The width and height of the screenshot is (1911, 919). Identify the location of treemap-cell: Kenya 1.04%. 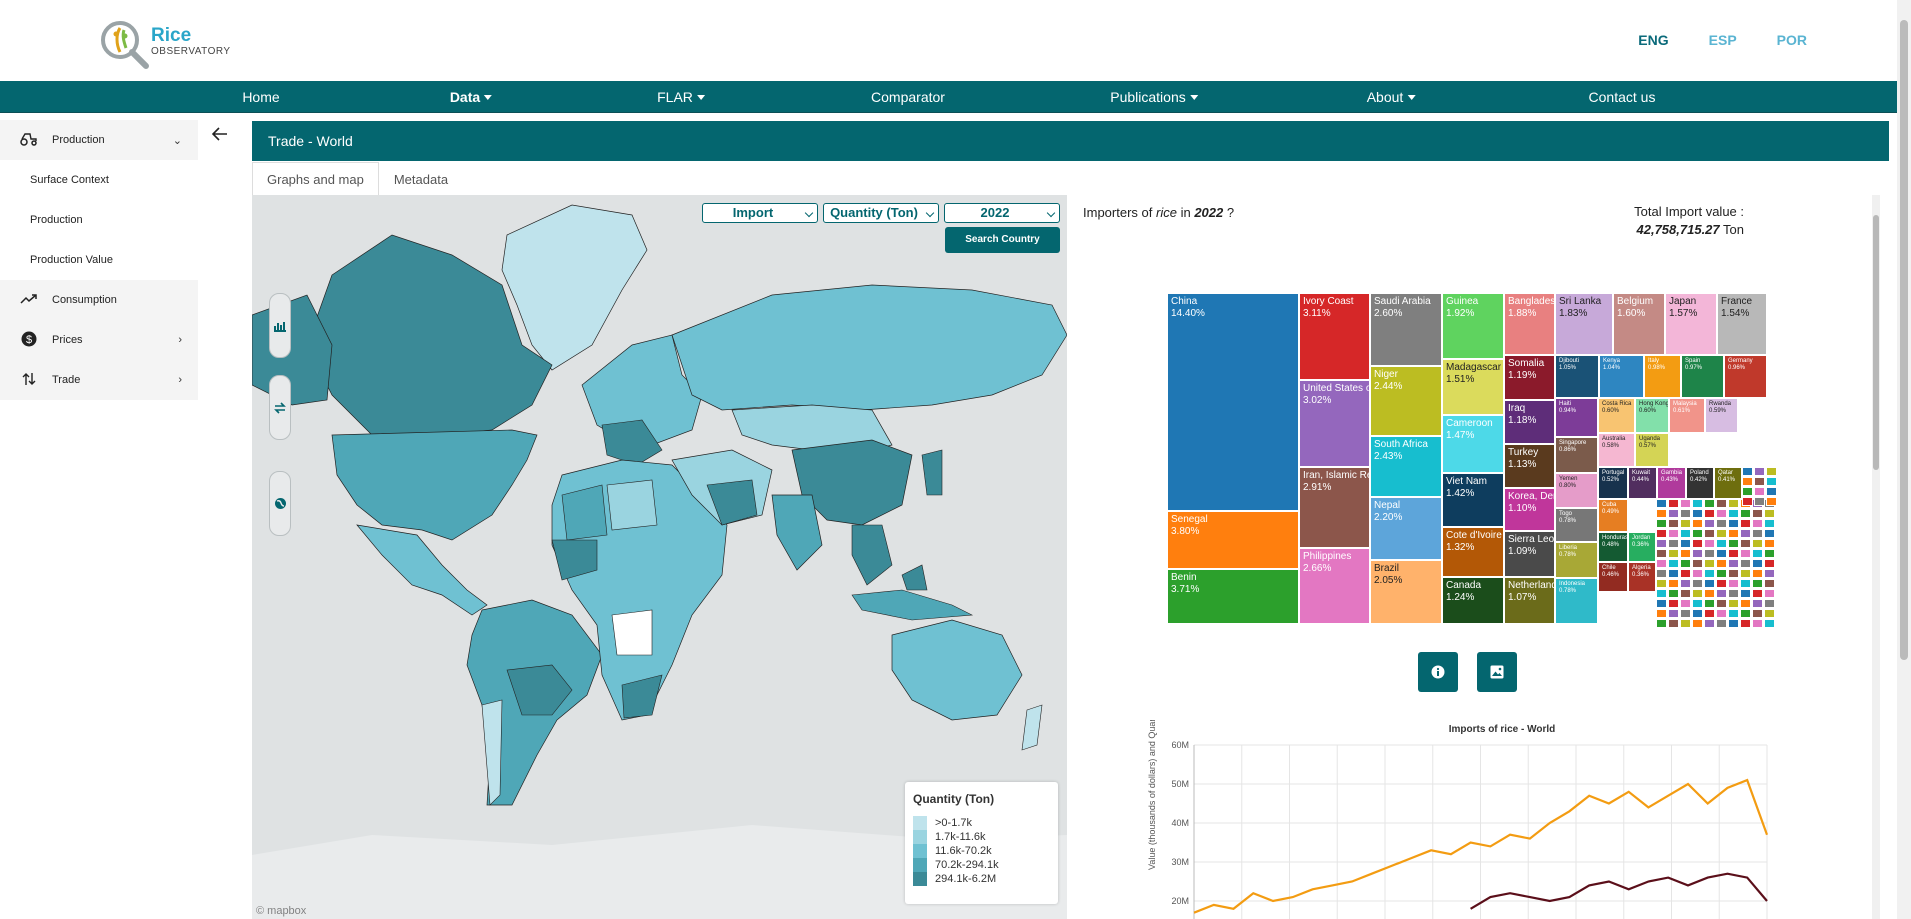
(1621, 376).